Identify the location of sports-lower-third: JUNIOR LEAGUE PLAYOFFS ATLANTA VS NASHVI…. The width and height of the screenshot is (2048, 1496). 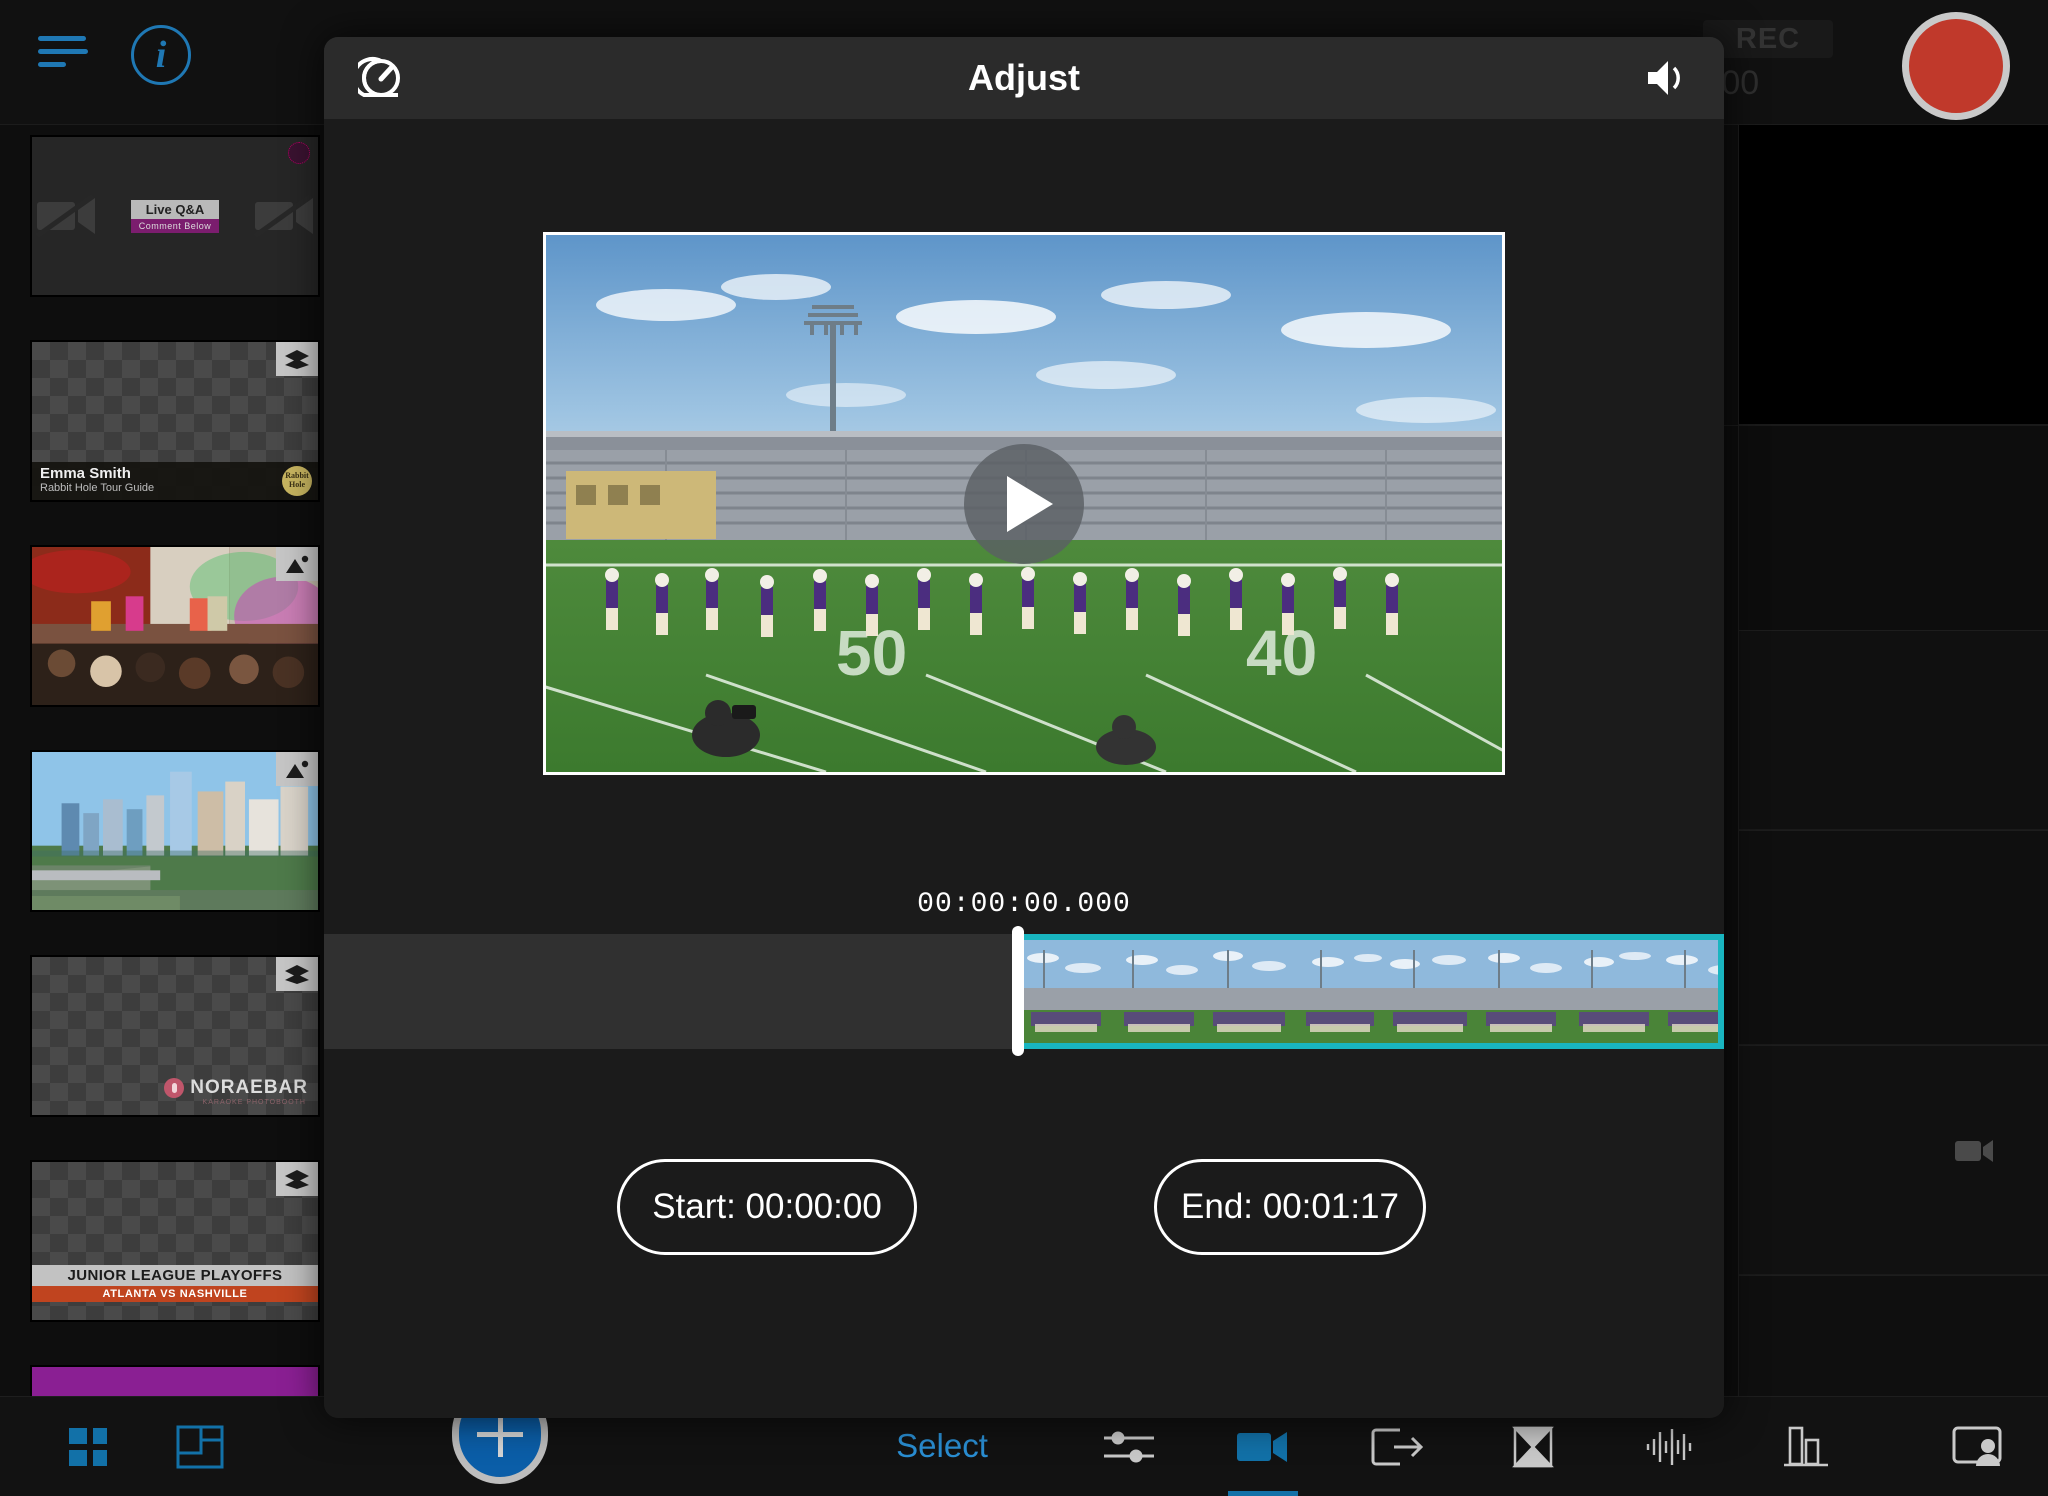
(175, 1283).